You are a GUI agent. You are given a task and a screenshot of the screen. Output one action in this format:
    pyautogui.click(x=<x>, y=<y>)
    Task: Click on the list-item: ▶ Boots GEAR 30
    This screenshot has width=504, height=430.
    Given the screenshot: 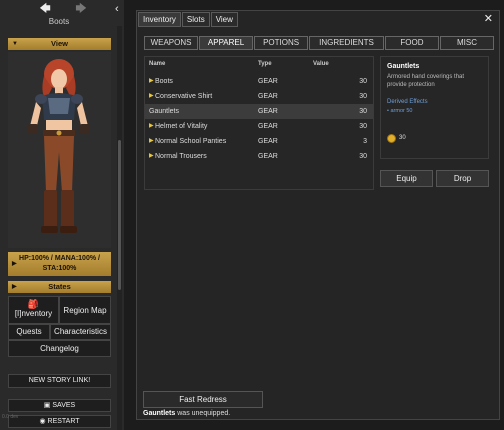 What is the action you would take?
    pyautogui.click(x=259, y=81)
    